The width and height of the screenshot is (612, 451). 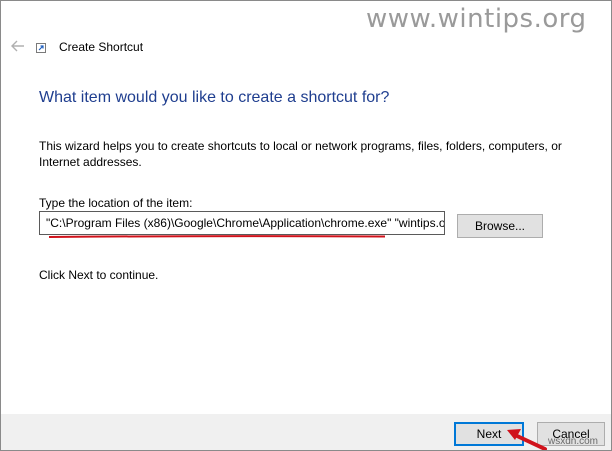 I want to click on site-watermark: www.wintips.org, so click(x=476, y=19).